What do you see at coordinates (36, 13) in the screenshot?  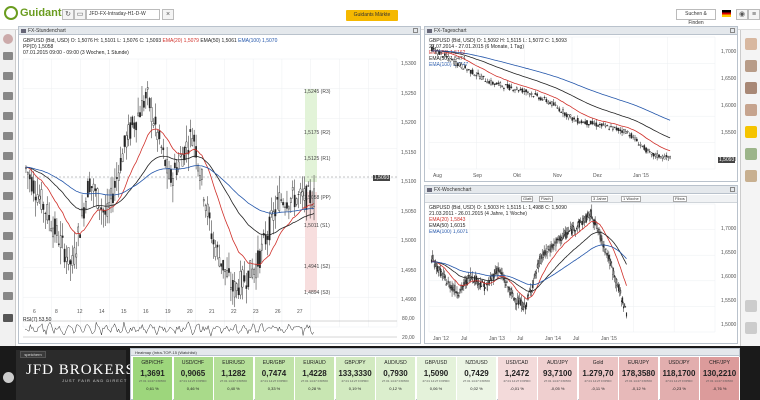 I see `guidants-logo: Guidants` at bounding box center [36, 13].